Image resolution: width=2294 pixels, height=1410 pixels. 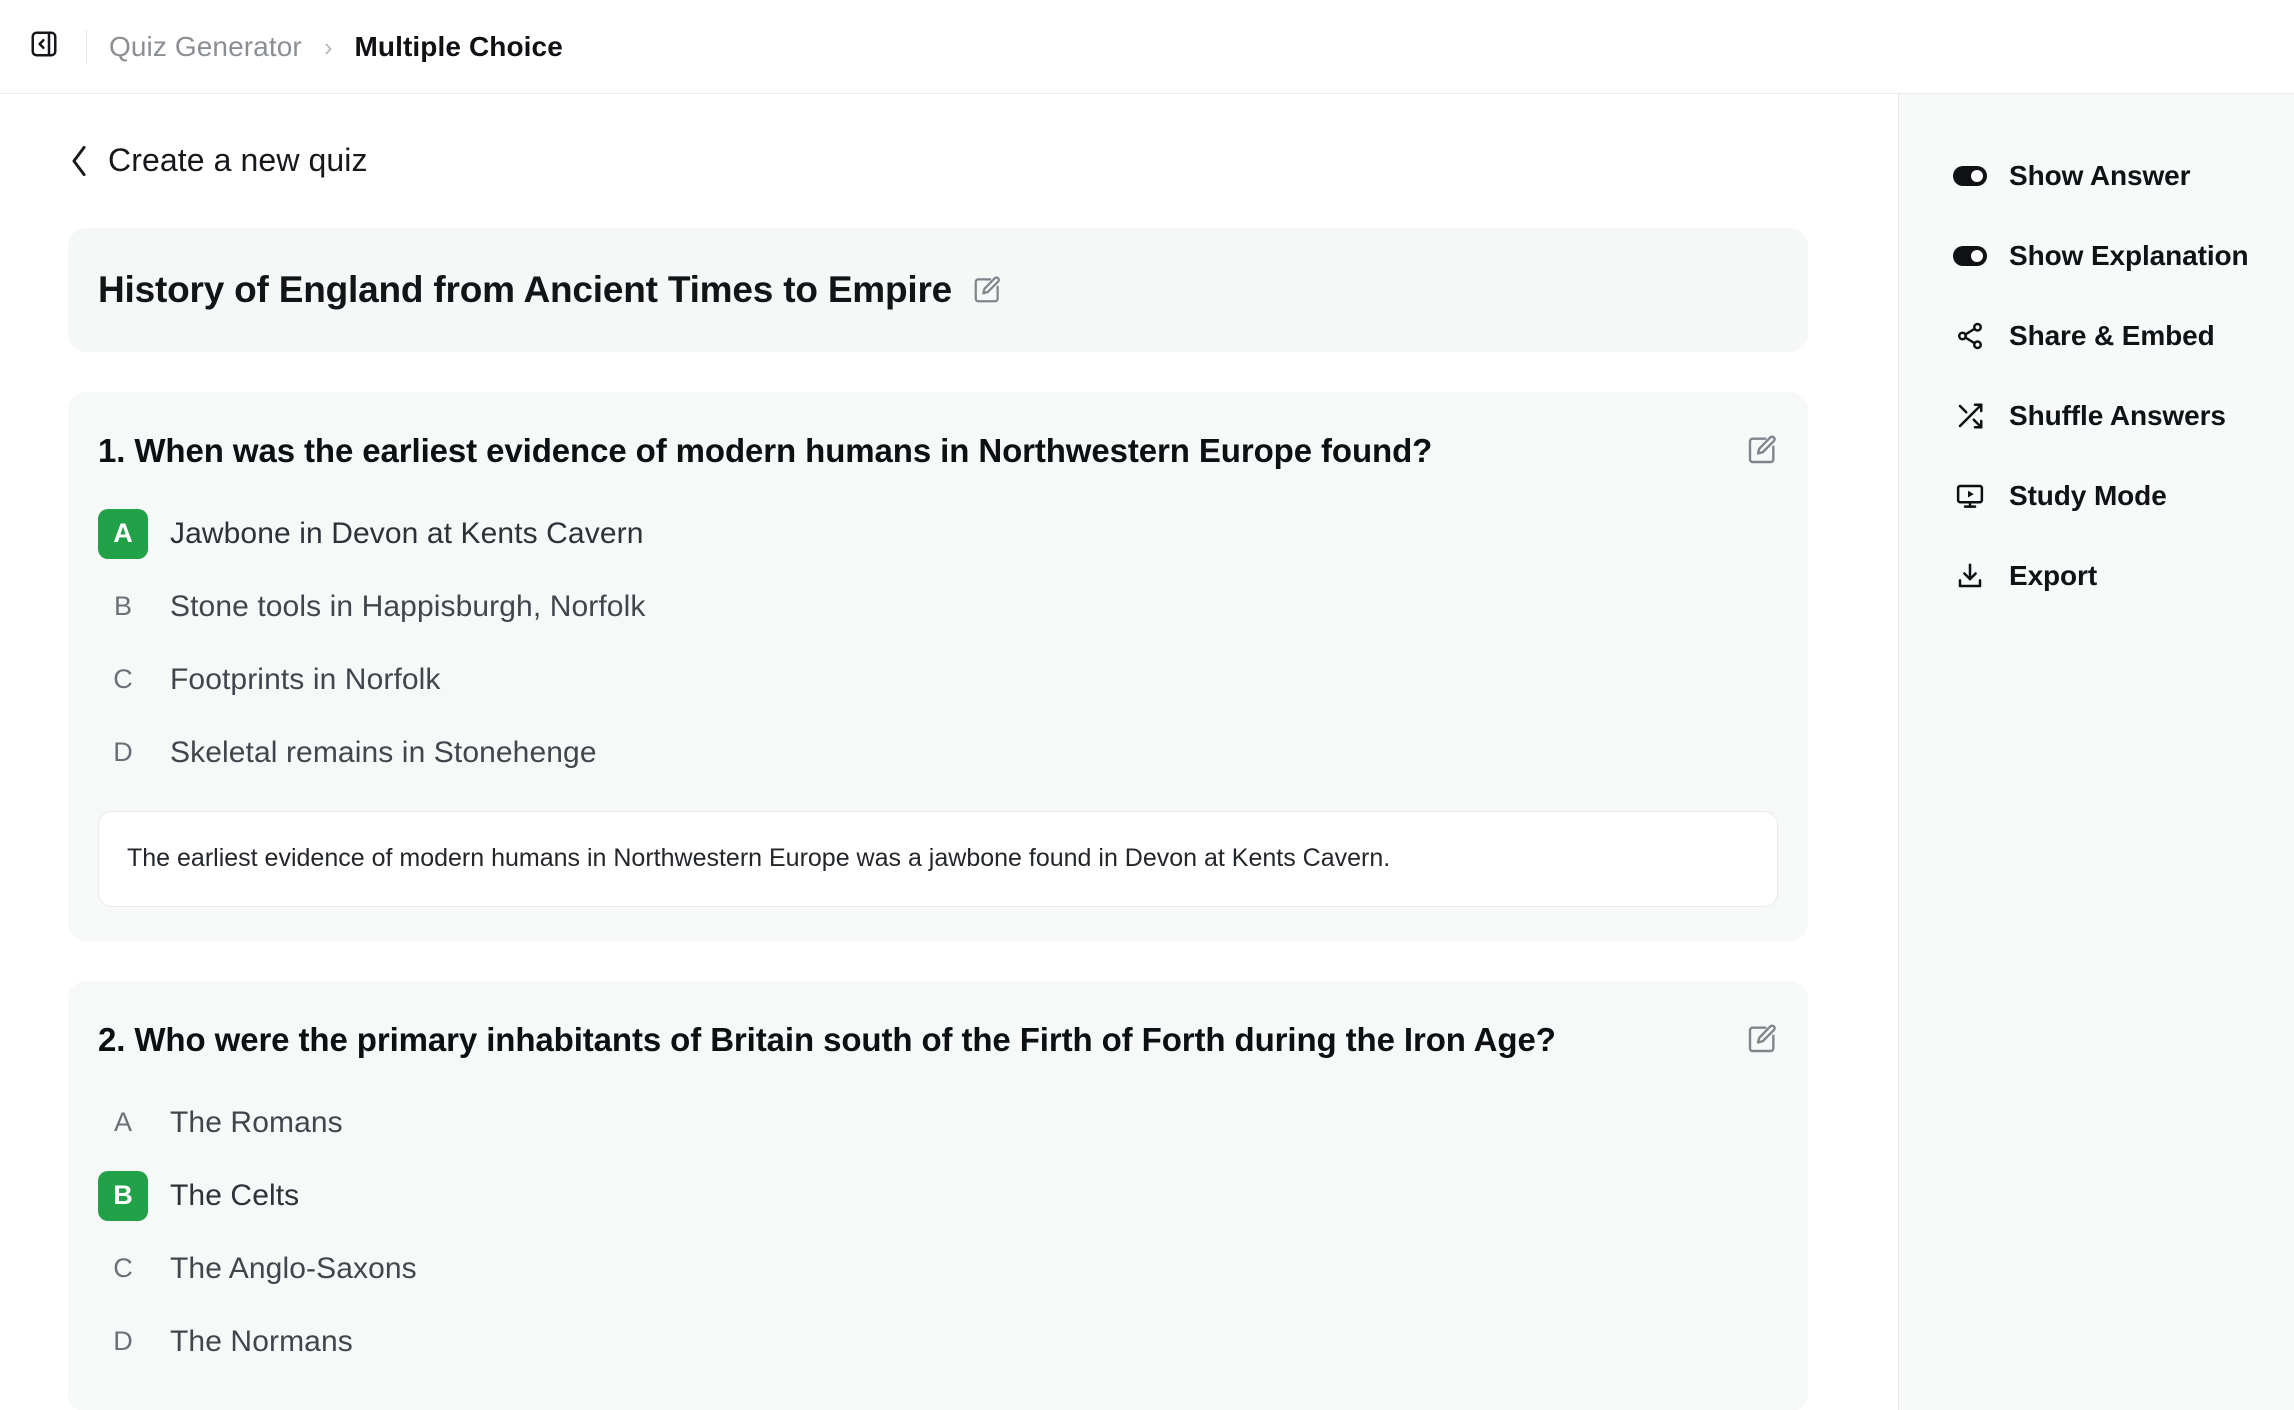 What do you see at coordinates (938, 752) in the screenshot?
I see `option-row: D Skeletal remains in Stonehenge` at bounding box center [938, 752].